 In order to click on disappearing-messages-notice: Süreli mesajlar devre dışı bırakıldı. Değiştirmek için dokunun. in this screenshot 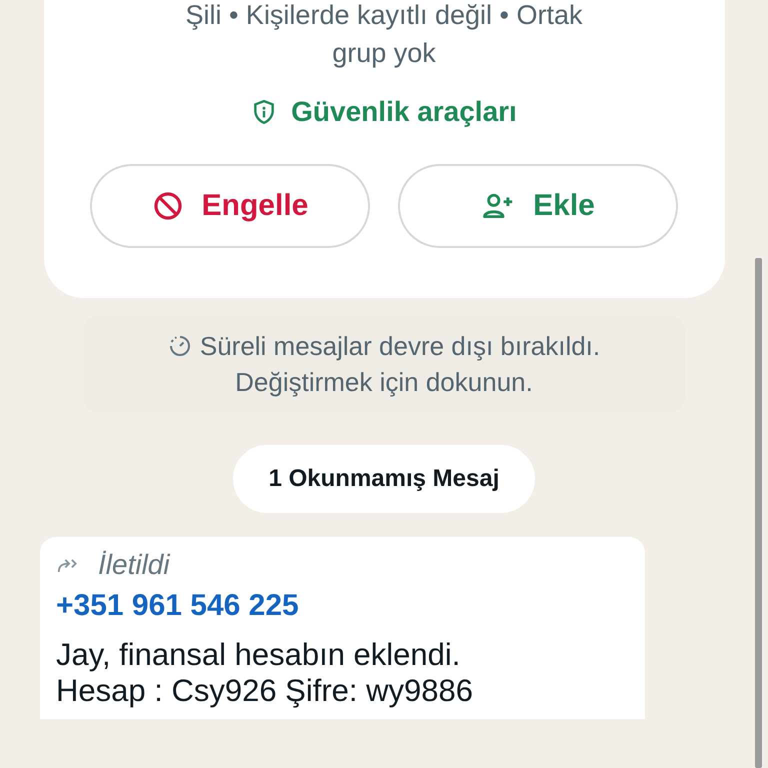, I will do `click(384, 364)`.